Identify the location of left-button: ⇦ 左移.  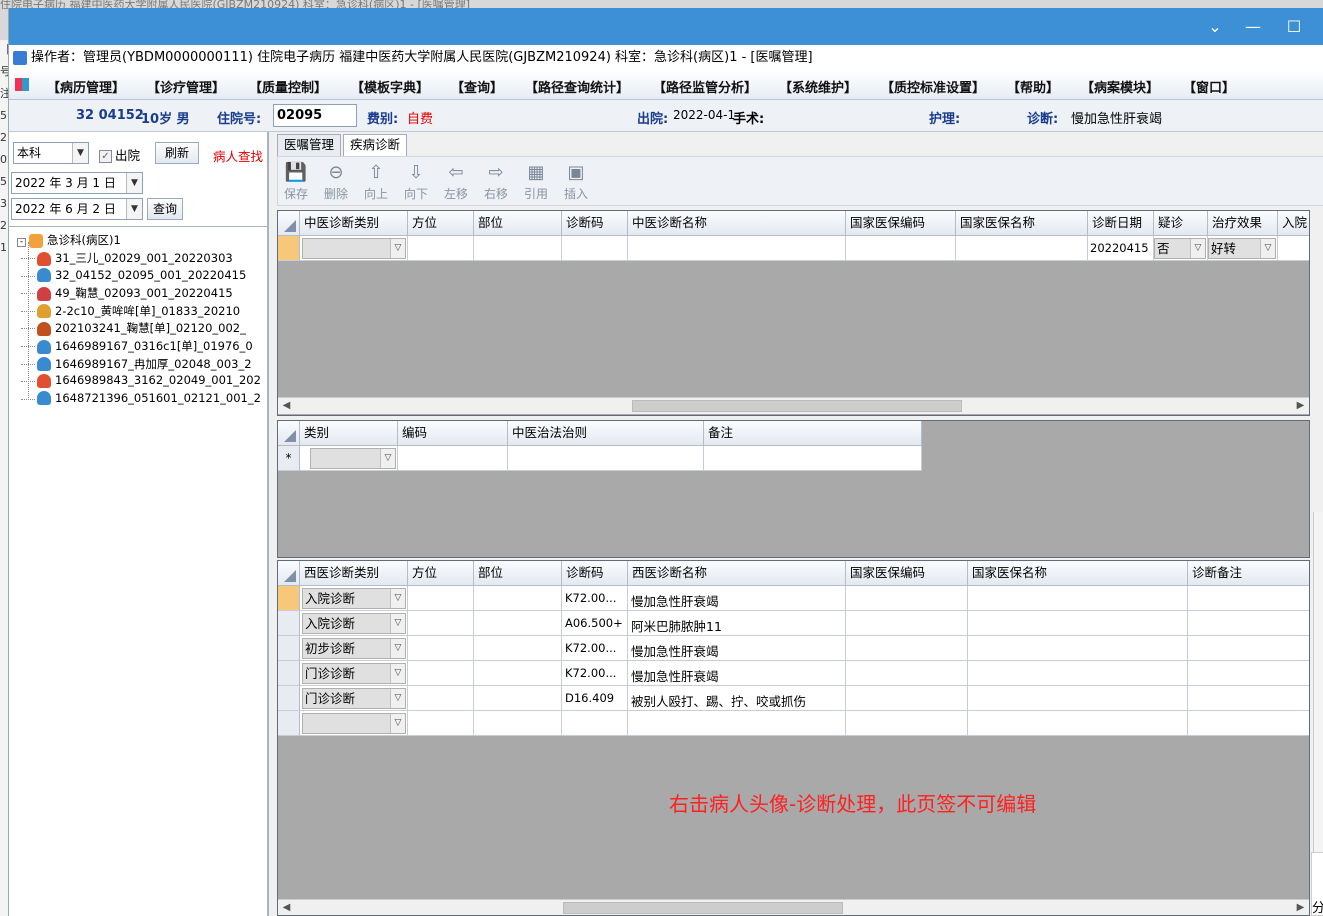
(456, 181).